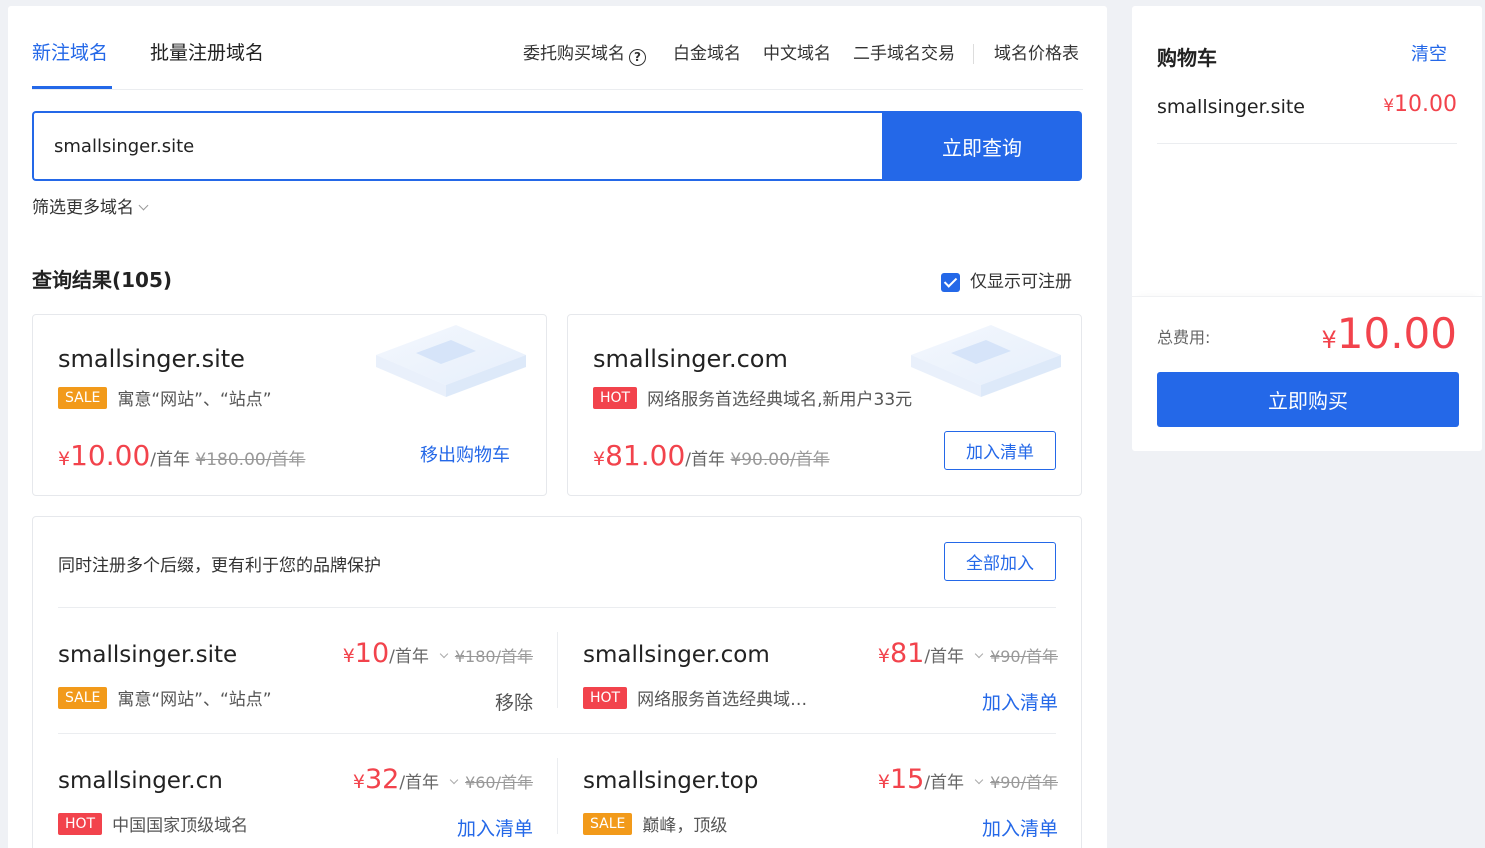  What do you see at coordinates (645, 455) in the screenshot?
I see `price-value: 81.00` at bounding box center [645, 455].